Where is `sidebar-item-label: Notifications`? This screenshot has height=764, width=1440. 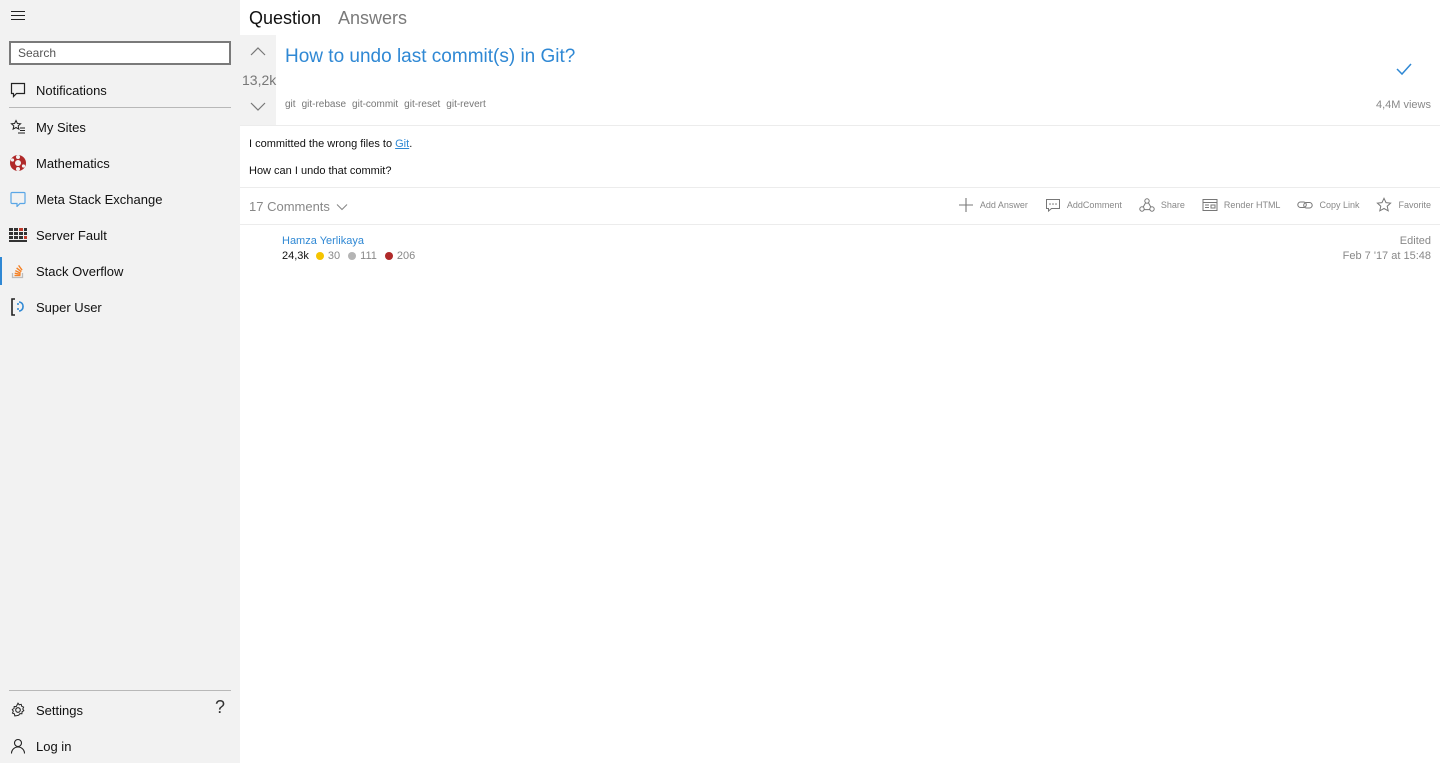 sidebar-item-label: Notifications is located at coordinates (71, 90).